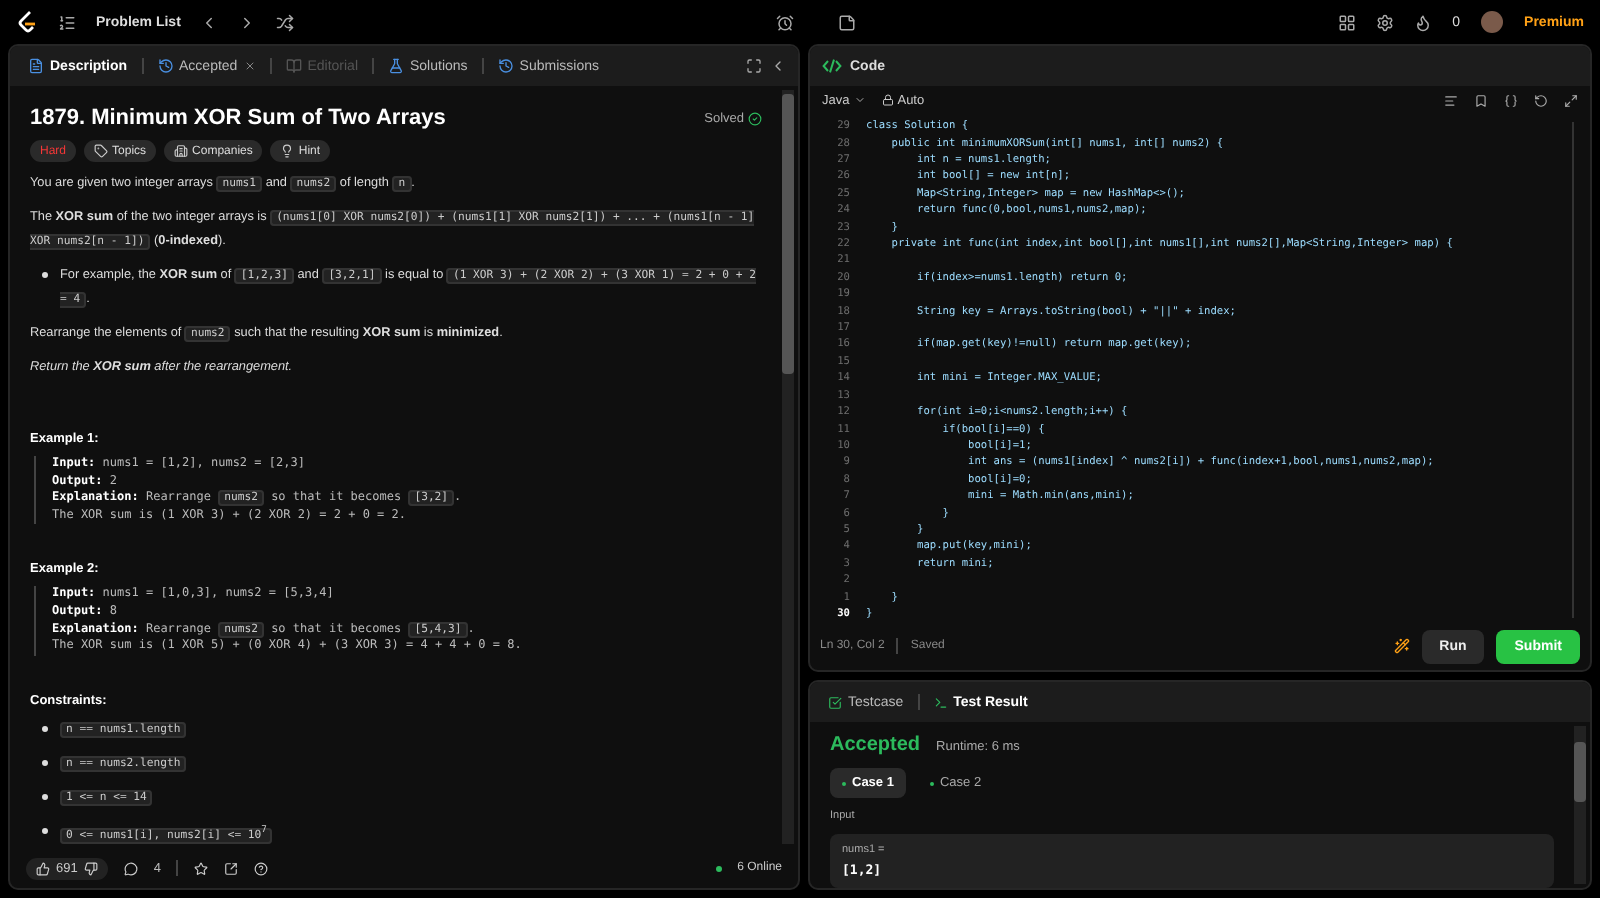  I want to click on settings-icon, so click(1385, 22).